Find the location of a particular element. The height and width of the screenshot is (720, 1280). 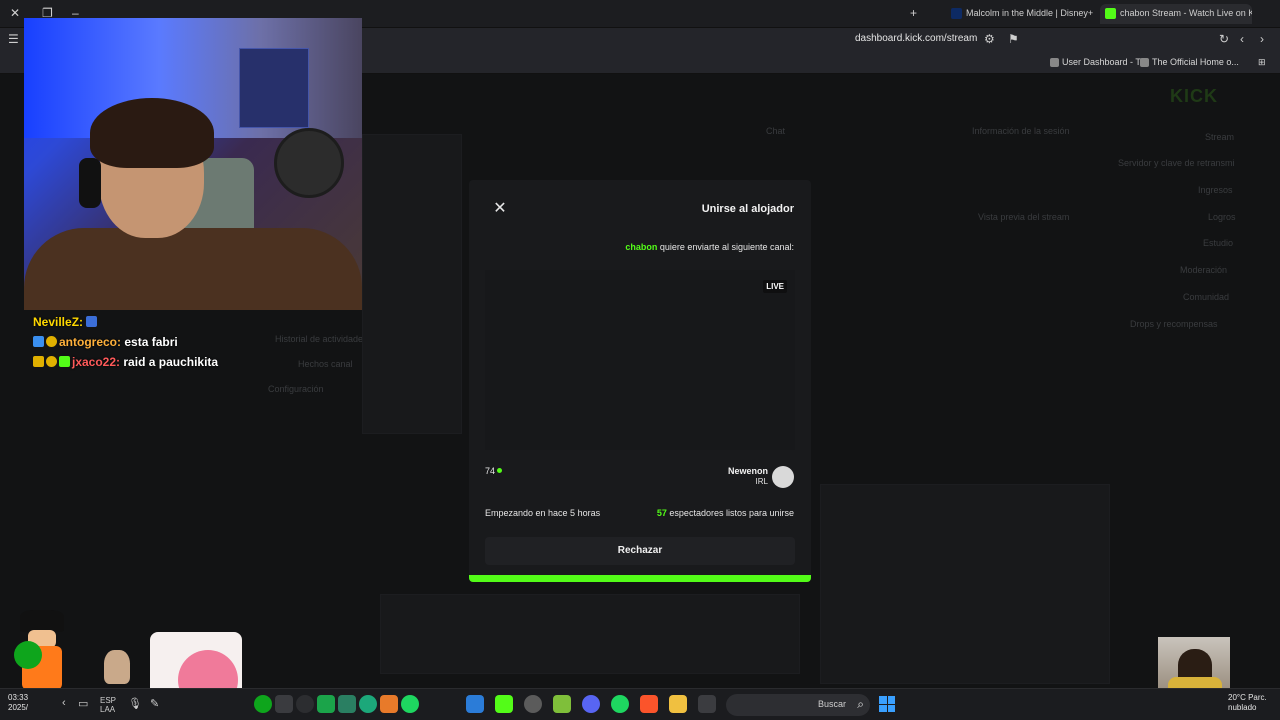

pen-icon: ✎ is located at coordinates (154, 703).